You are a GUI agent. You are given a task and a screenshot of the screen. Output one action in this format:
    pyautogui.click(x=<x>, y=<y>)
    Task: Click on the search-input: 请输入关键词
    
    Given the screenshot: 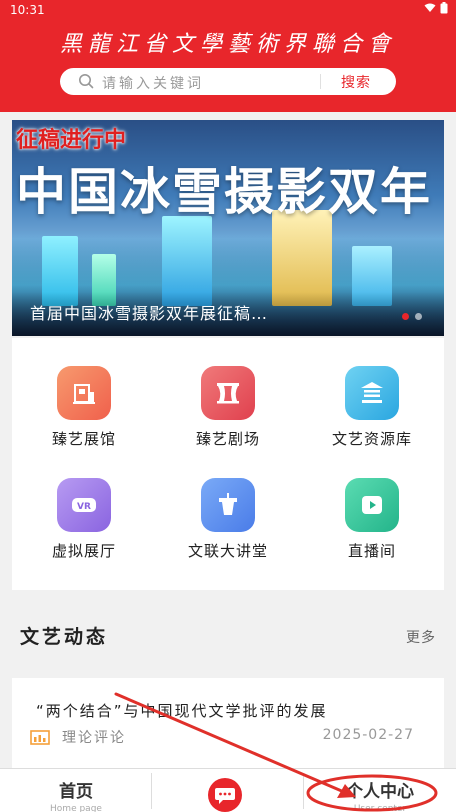 What is the action you would take?
    pyautogui.click(x=153, y=83)
    